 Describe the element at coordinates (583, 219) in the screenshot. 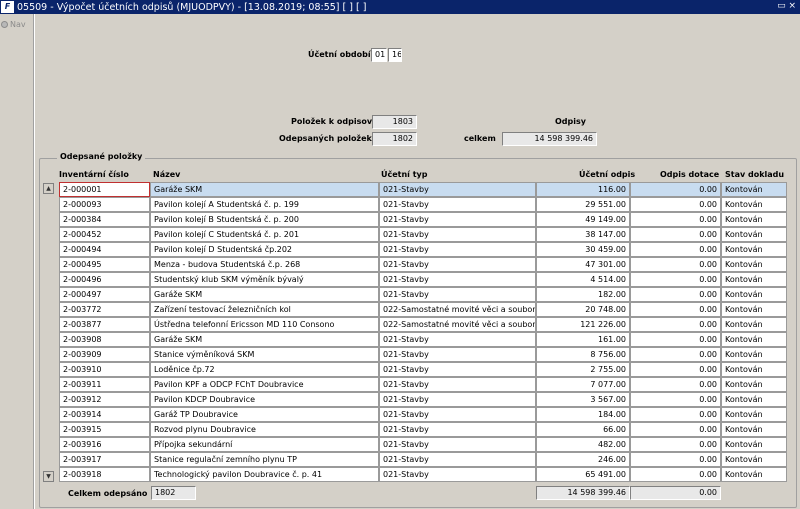

I see `odpis-cell: 49 149.00` at that location.